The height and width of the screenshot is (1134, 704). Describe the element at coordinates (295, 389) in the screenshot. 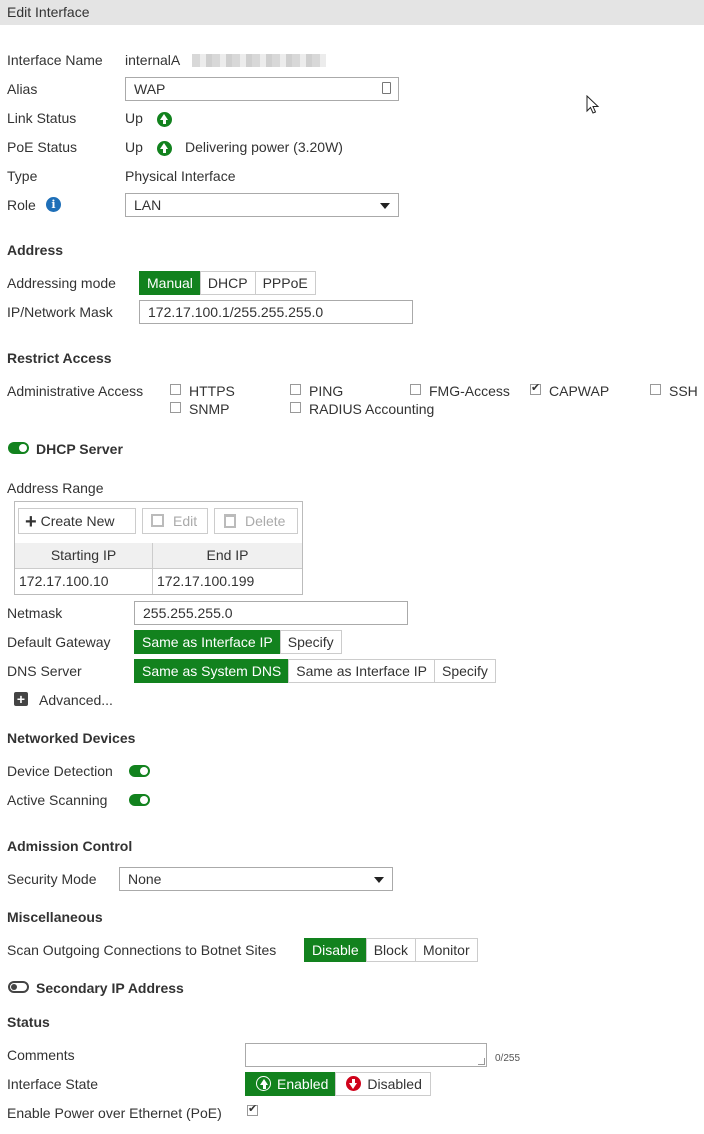

I see `ping-checkbox` at that location.